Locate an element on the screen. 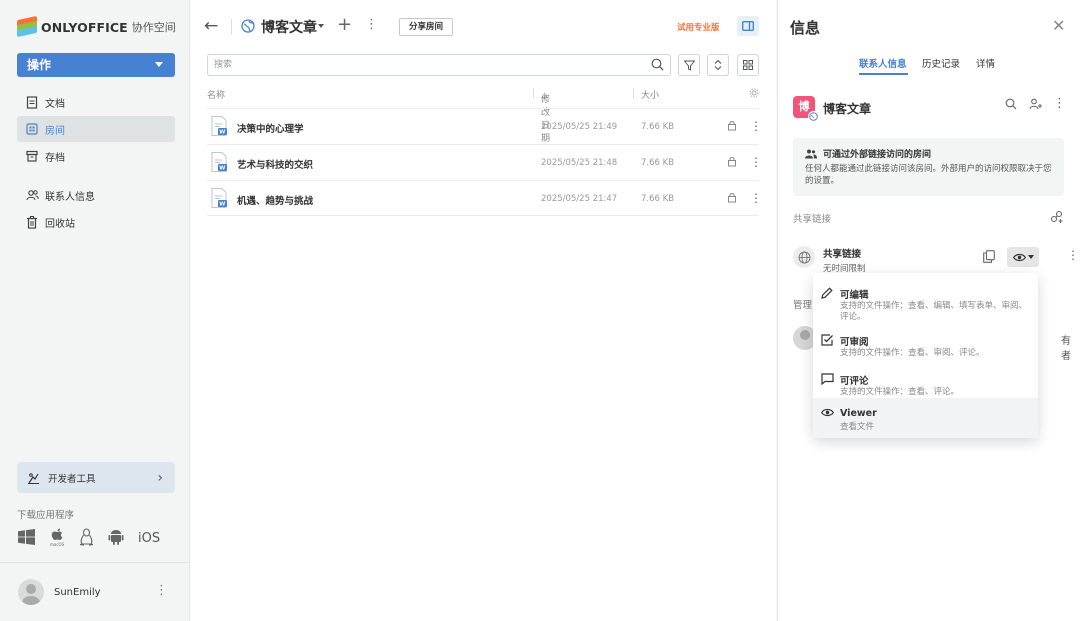 The image size is (1080, 621). file-size: 7.66 KB is located at coordinates (658, 127).